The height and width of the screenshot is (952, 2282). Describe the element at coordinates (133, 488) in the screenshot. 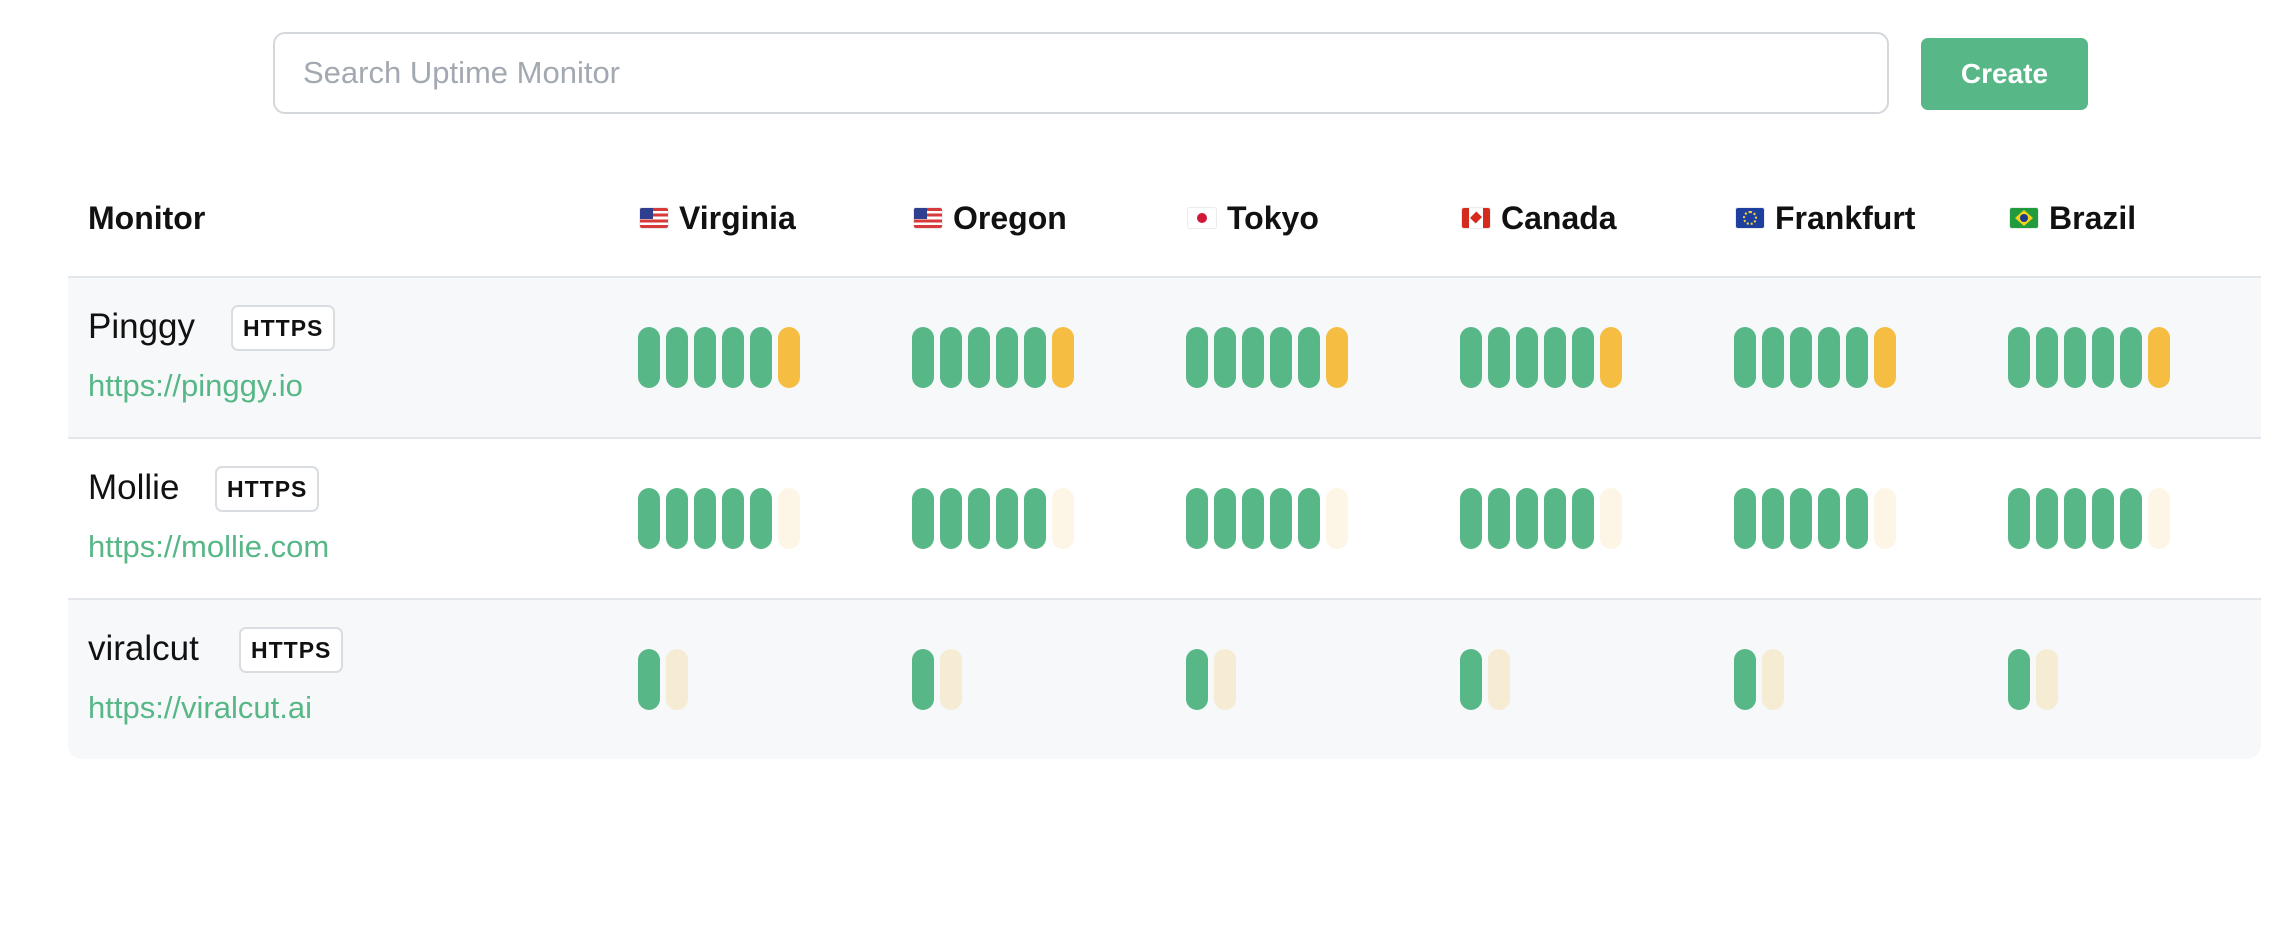

I see `monitor-name: Mollie` at that location.